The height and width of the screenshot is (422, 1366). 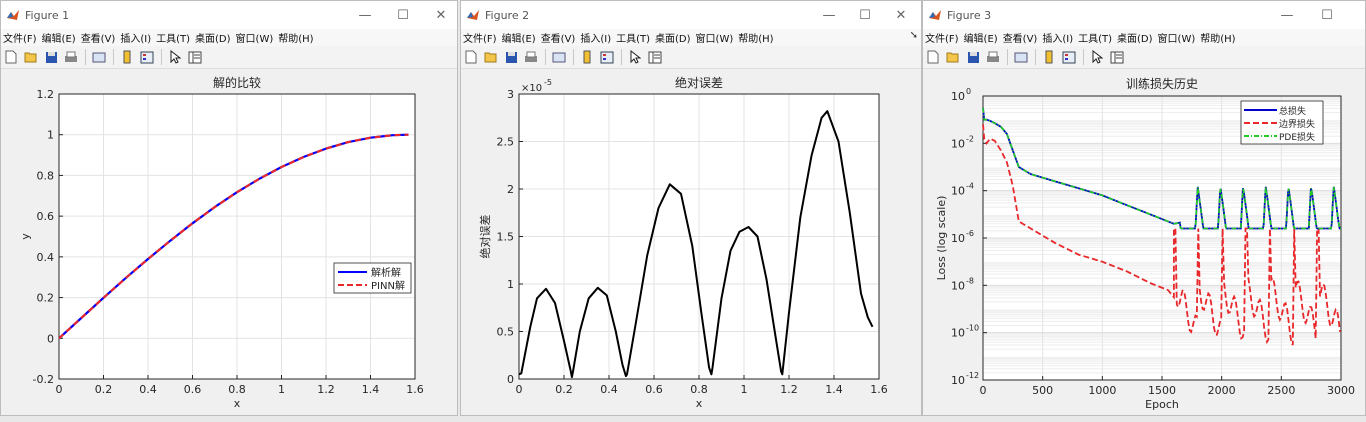 I want to click on x-tick-label: 0.2, so click(x=564, y=389).